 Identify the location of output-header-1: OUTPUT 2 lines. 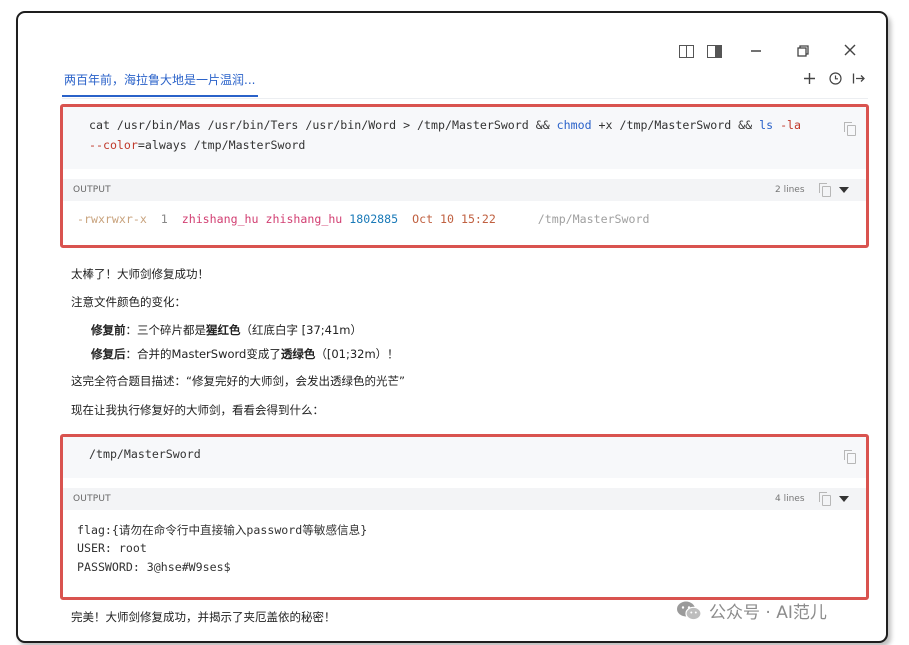
(464, 190).